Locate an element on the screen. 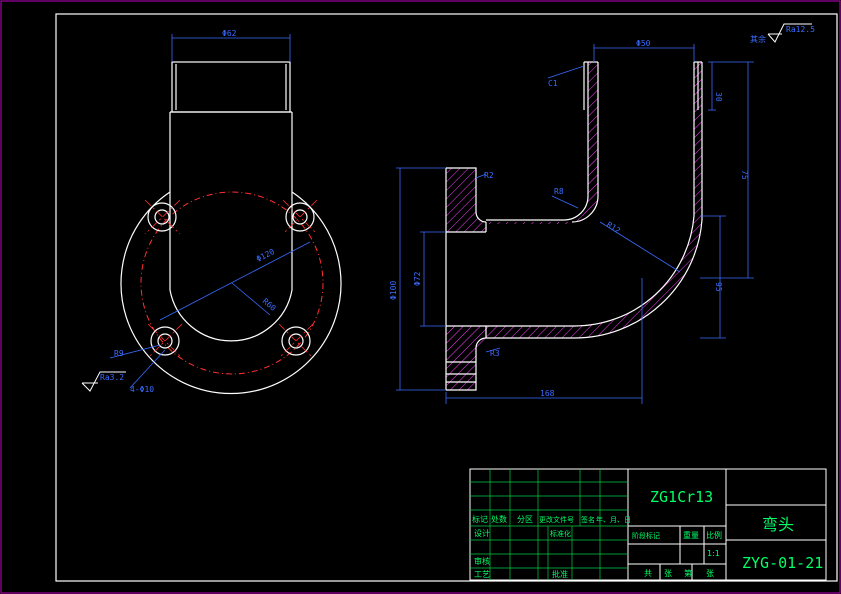 Image resolution: width=841 pixels, height=594 pixels. dim-phi72: Φ72 is located at coordinates (417, 278).